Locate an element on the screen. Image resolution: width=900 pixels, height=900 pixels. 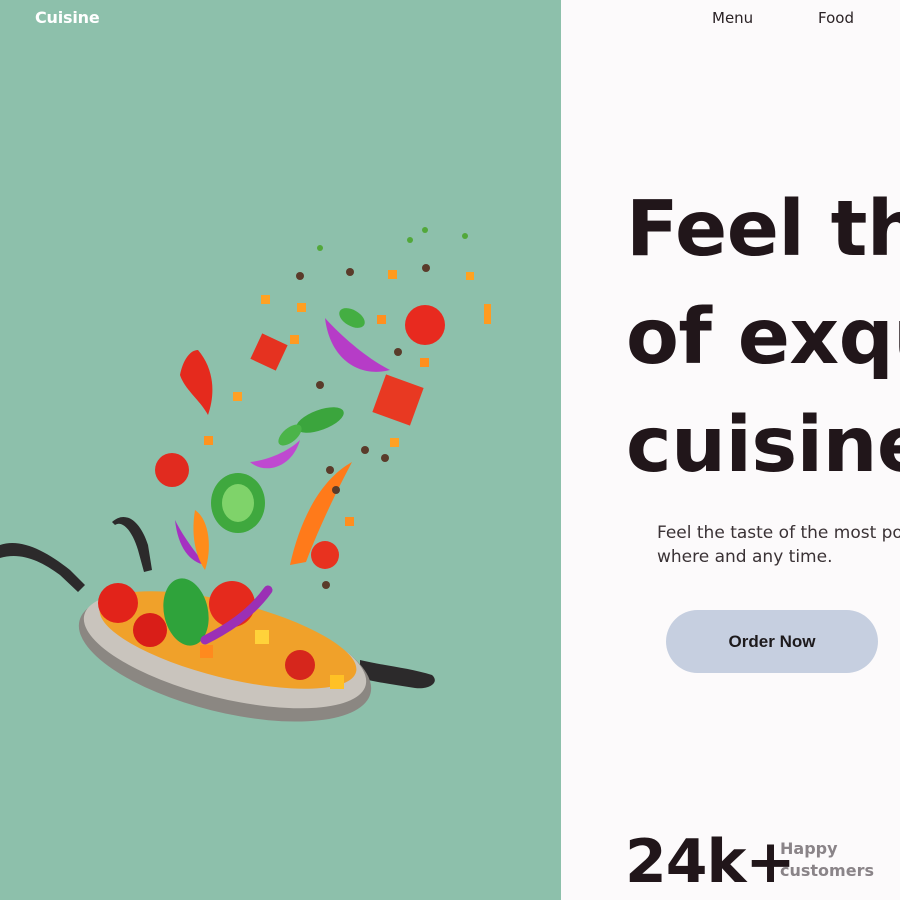
customers-label: Happy customers is located at coordinates (827, 860).